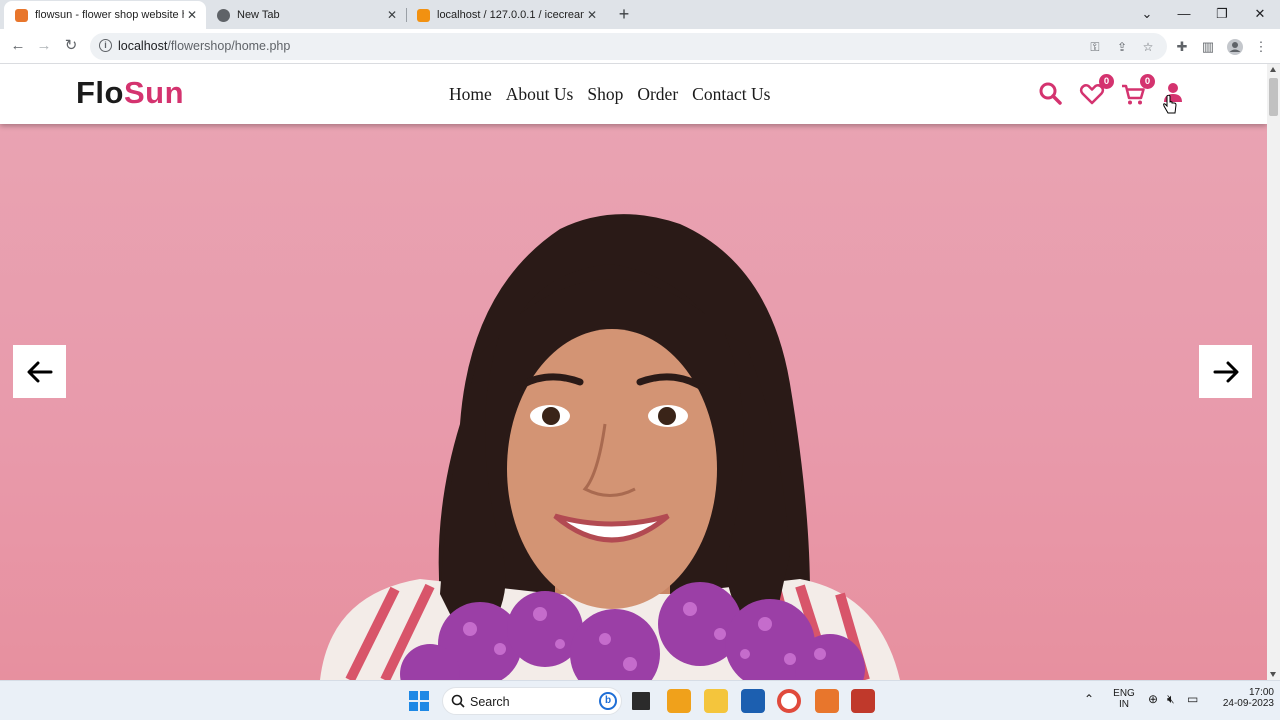  I want to click on extensions-puzzle-icon: ✚, so click(1182, 47).